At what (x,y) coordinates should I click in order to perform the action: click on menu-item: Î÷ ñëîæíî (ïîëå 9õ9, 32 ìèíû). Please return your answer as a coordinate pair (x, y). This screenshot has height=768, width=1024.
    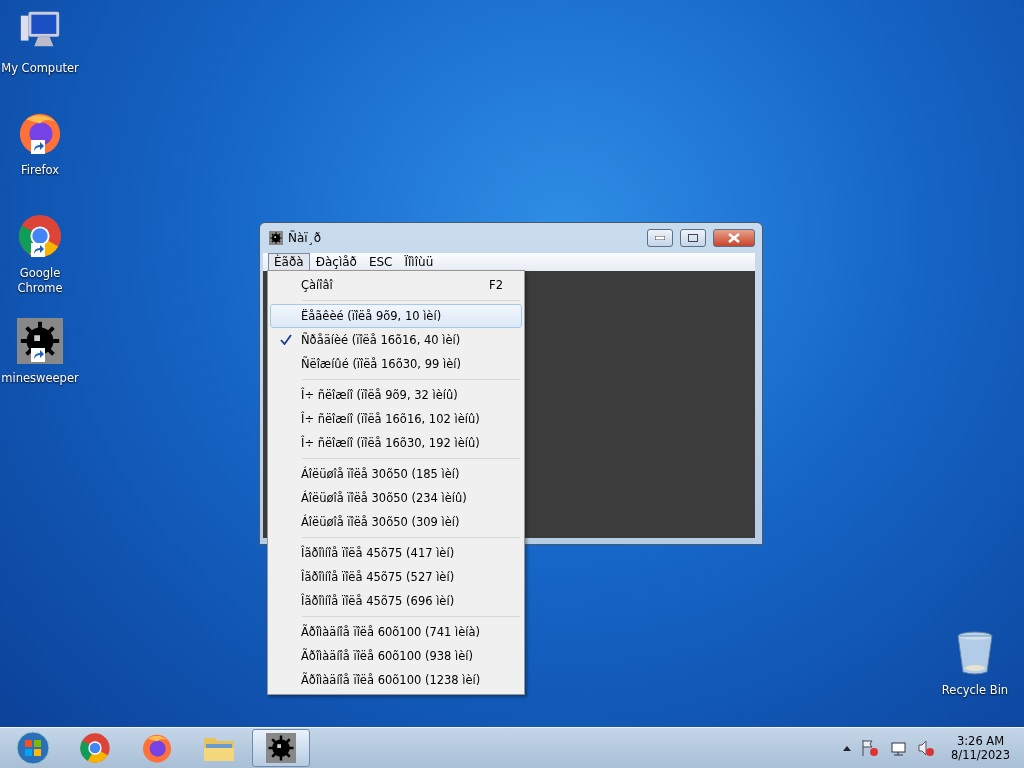
    Looking at the image, I should click on (396, 395).